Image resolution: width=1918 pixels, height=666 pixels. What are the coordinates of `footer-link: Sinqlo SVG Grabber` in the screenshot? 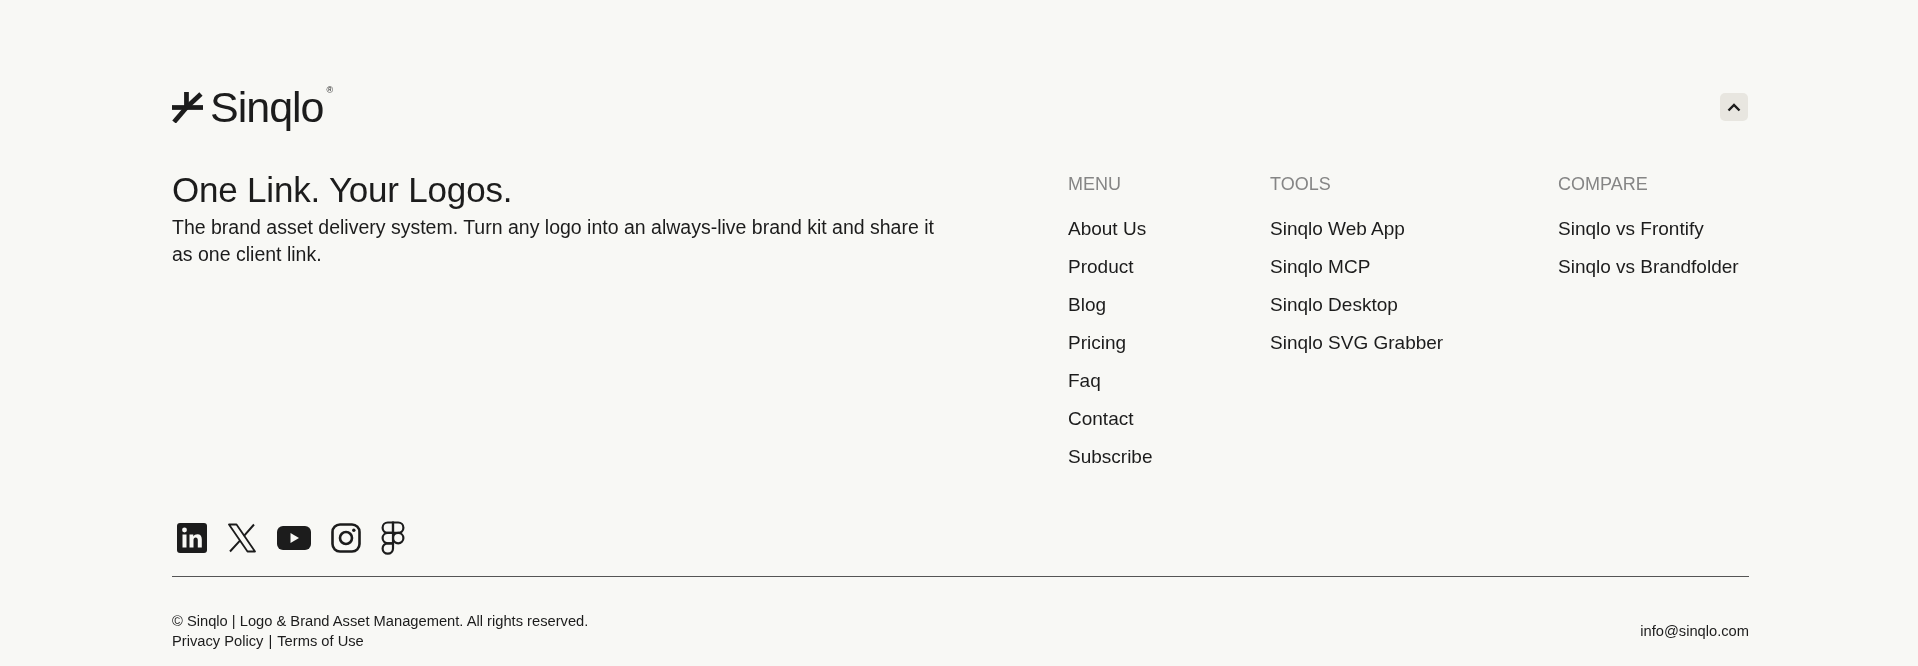 It's located at (1357, 343).